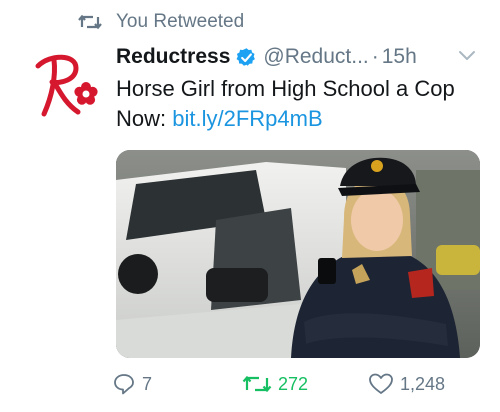 The height and width of the screenshot is (412, 500). What do you see at coordinates (247, 118) in the screenshot?
I see `tweet-link: bit.ly/2FRp4mB` at bounding box center [247, 118].